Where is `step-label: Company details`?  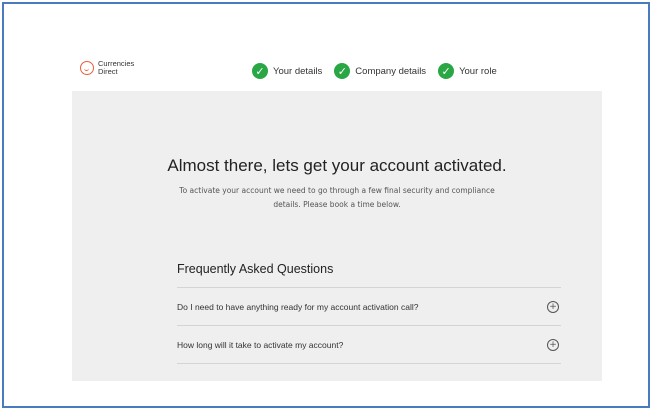
step-label: Company details is located at coordinates (391, 71).